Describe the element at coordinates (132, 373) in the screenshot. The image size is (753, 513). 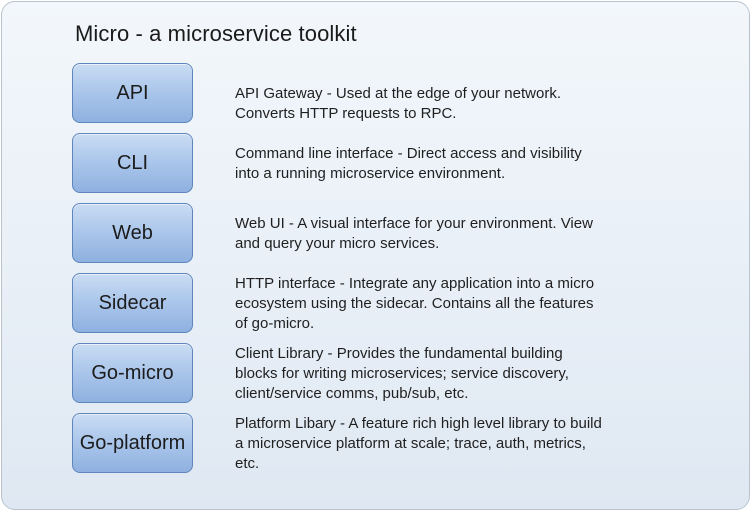
I see `go-micro-button: Go-micro` at that location.